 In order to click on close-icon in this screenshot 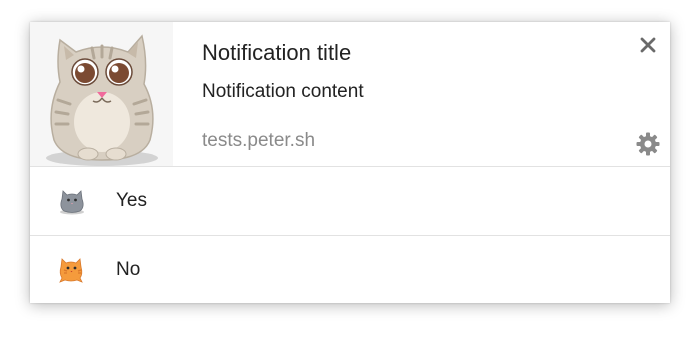, I will do `click(648, 45)`.